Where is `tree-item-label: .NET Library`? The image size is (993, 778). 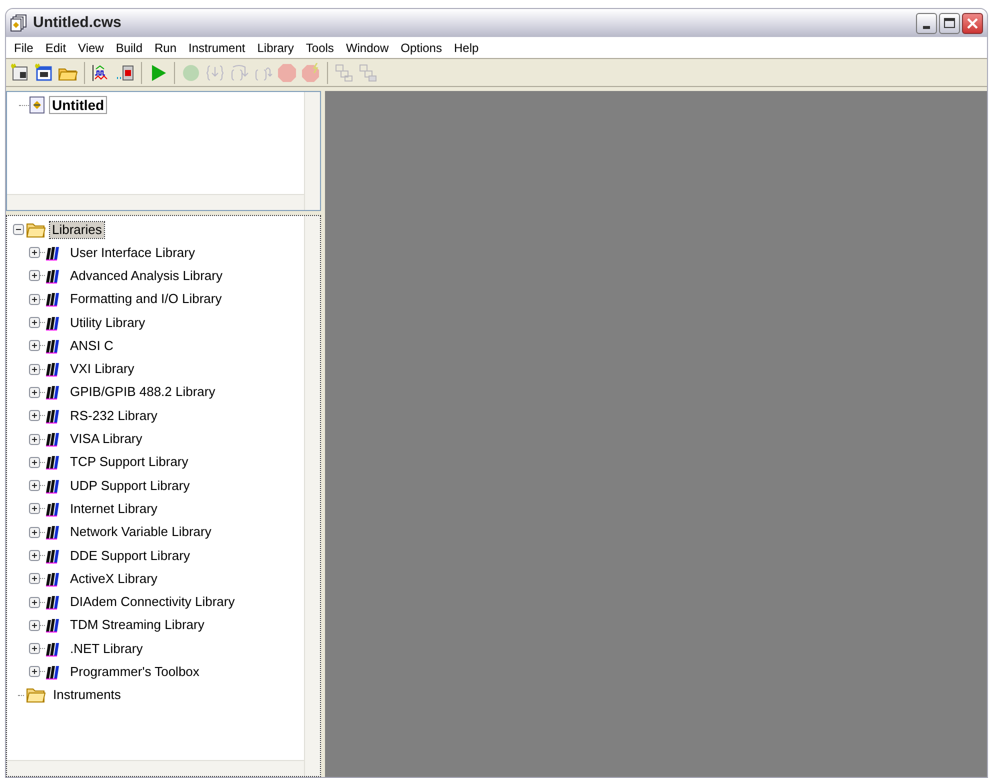
tree-item-label: .NET Library is located at coordinates (106, 649).